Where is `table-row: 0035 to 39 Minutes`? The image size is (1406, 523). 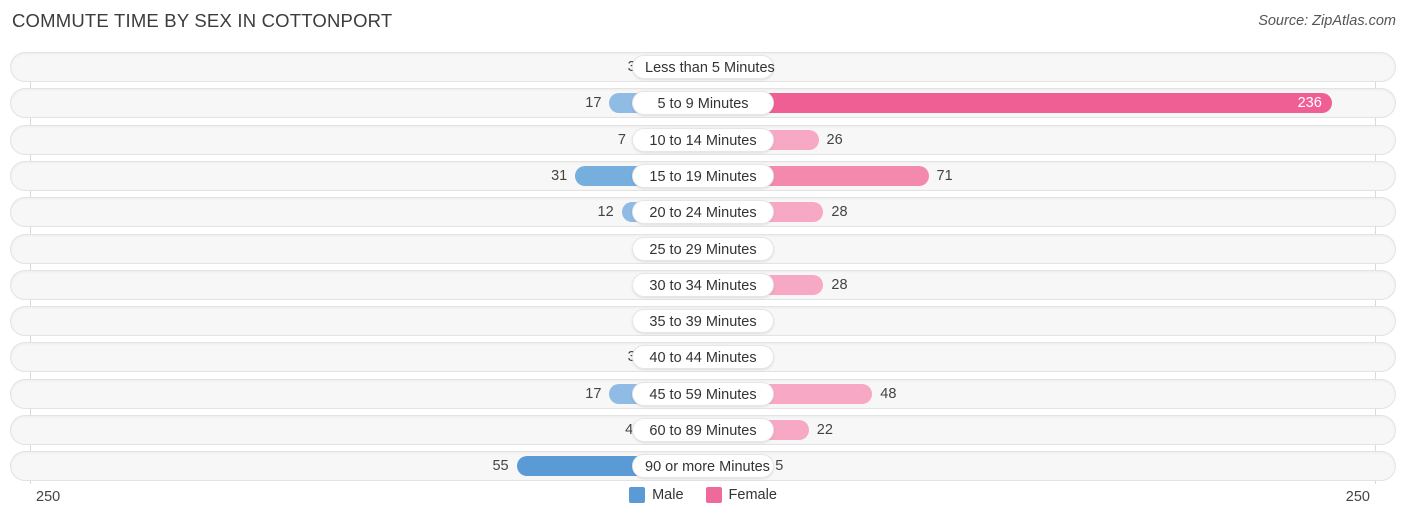 table-row: 0035 to 39 Minutes is located at coordinates (703, 321).